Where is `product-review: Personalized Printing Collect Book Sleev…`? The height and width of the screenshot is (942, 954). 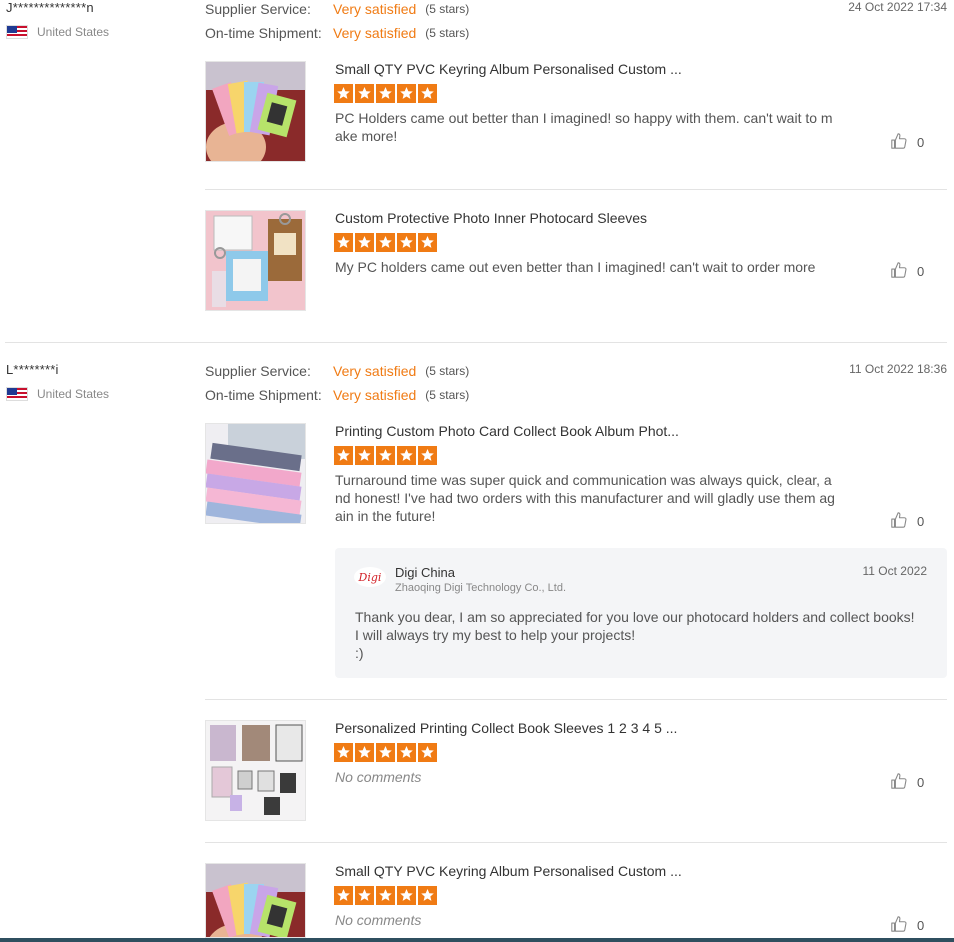 product-review: Personalized Printing Collect Book Sleev… is located at coordinates (576, 770).